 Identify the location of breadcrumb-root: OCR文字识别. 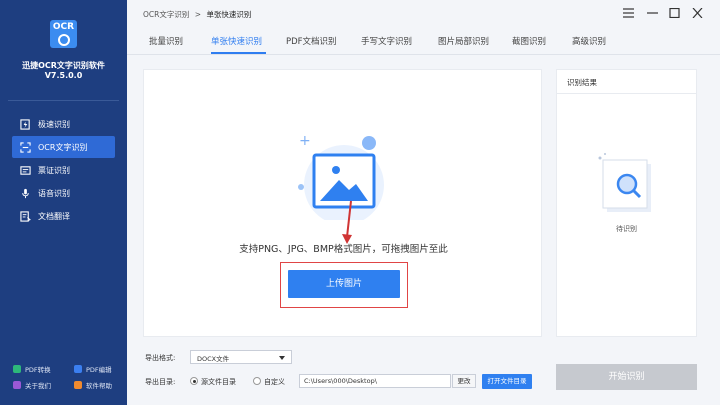
(166, 14).